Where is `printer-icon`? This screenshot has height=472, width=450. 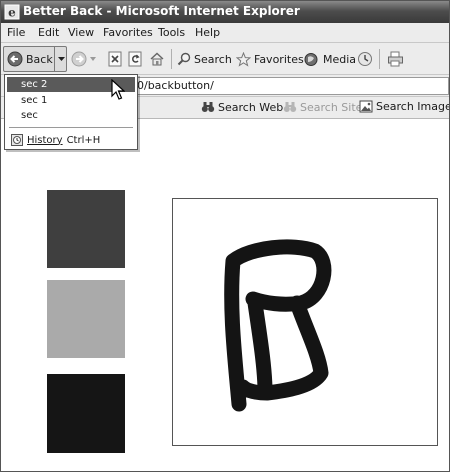 printer-icon is located at coordinates (395, 59).